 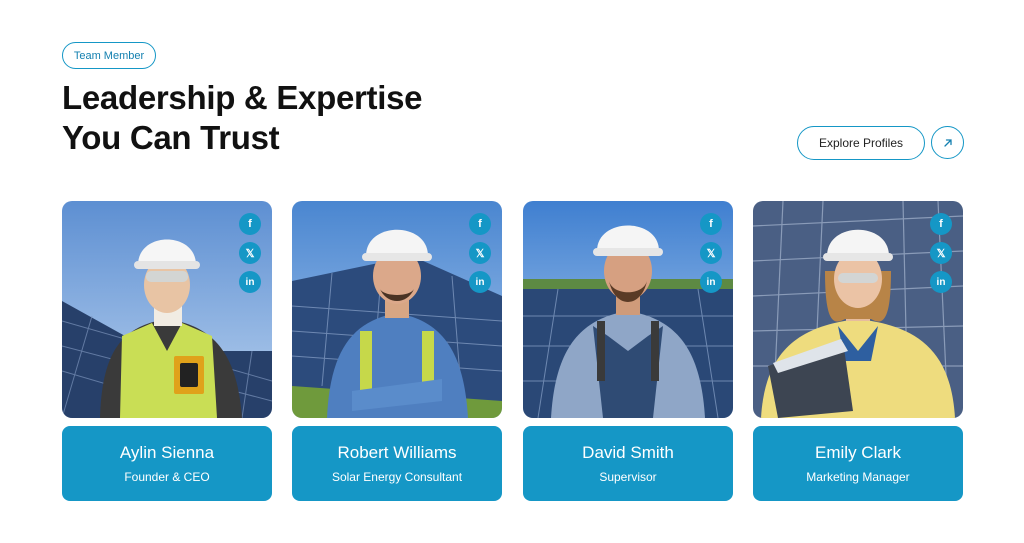 I want to click on section-badge: Team Member, so click(x=109, y=55).